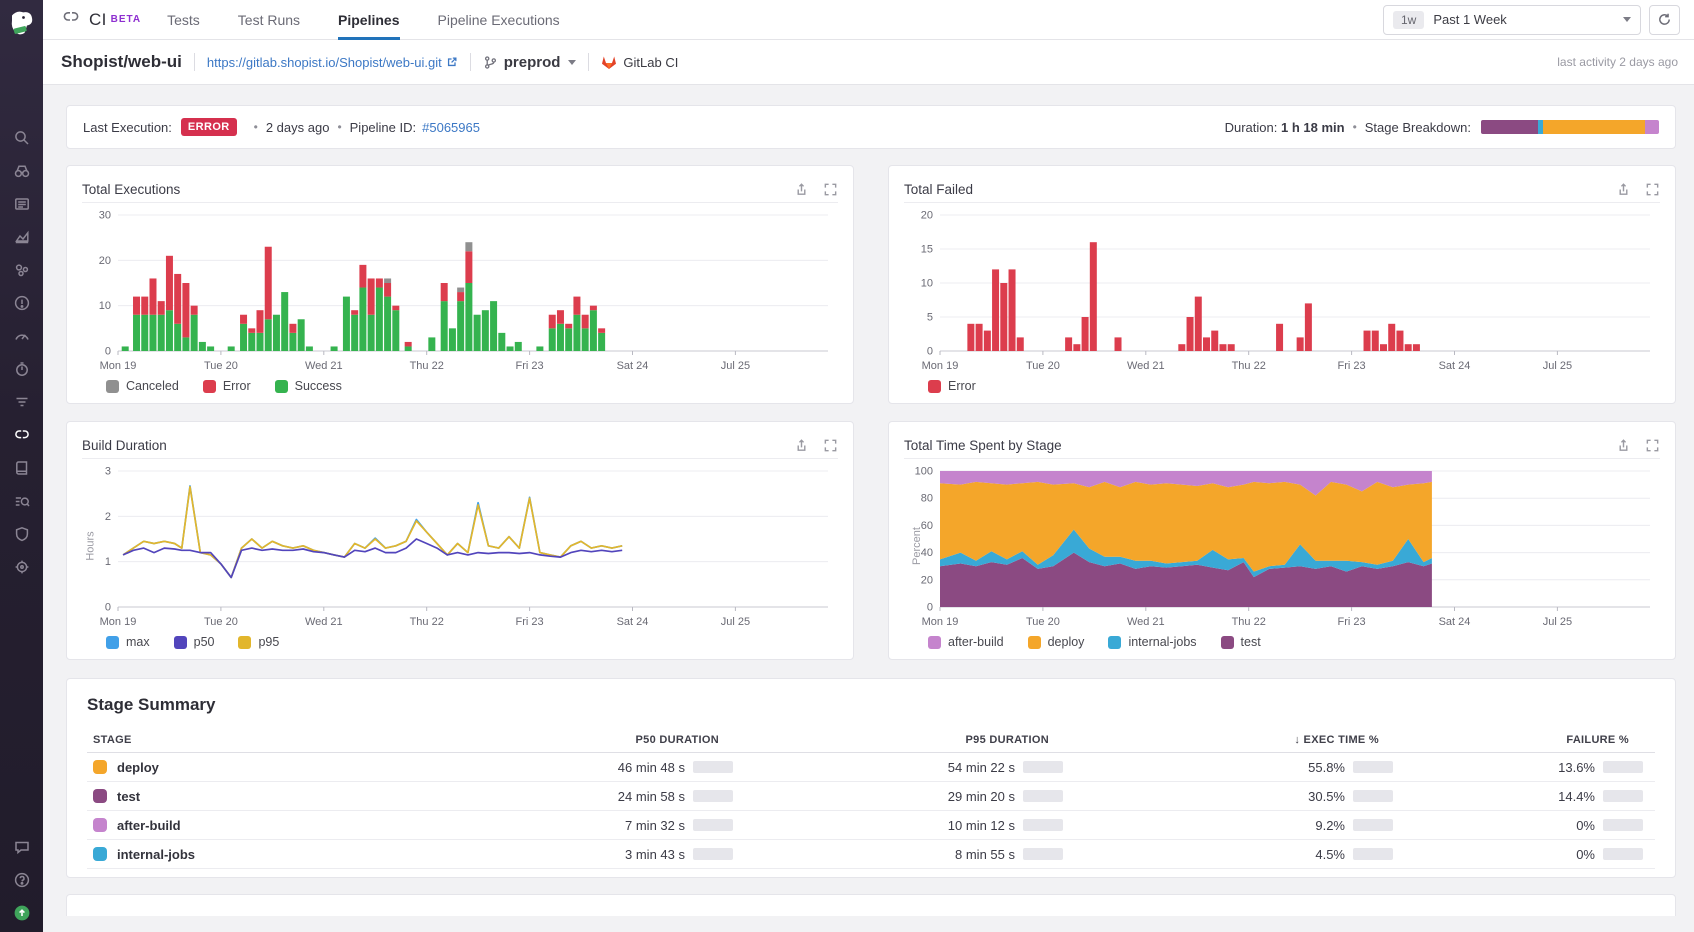 The image size is (1694, 932). Describe the element at coordinates (21, 434) in the screenshot. I see `ci-icon` at that location.